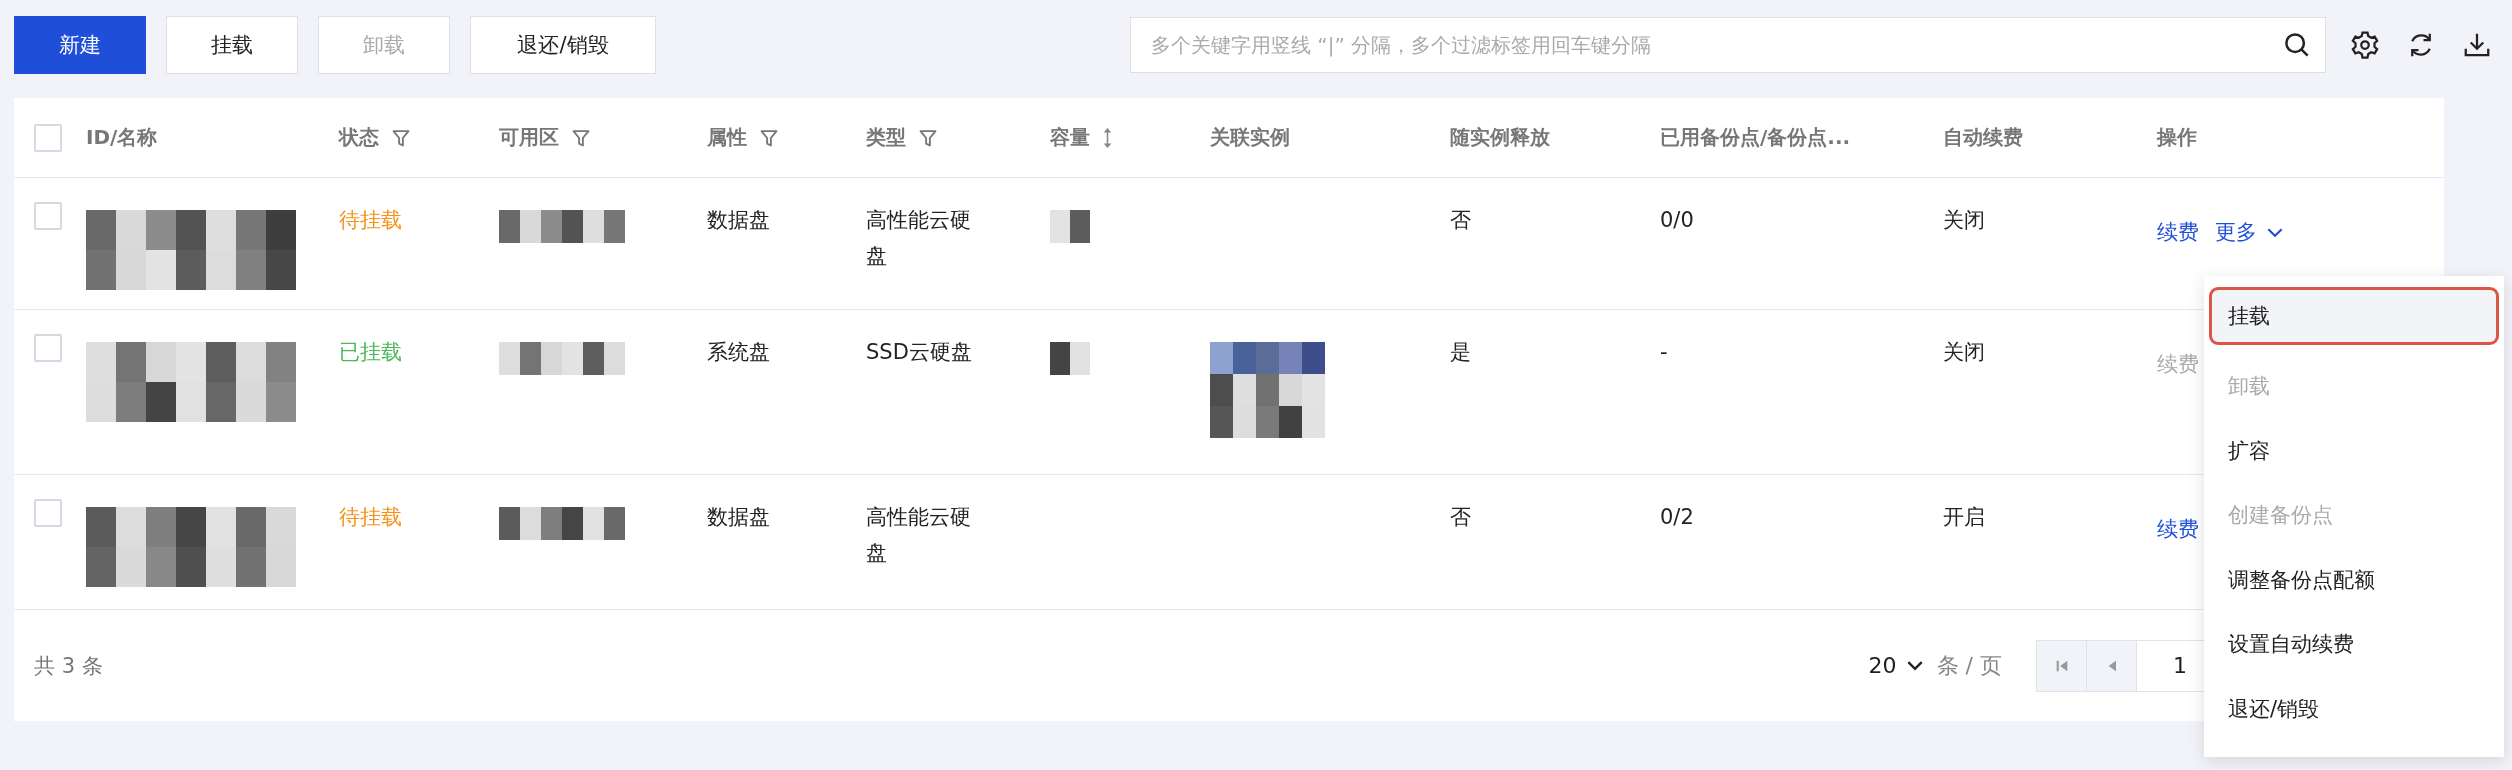 The image size is (2512, 770). I want to click on column-header: 状态, so click(359, 137).